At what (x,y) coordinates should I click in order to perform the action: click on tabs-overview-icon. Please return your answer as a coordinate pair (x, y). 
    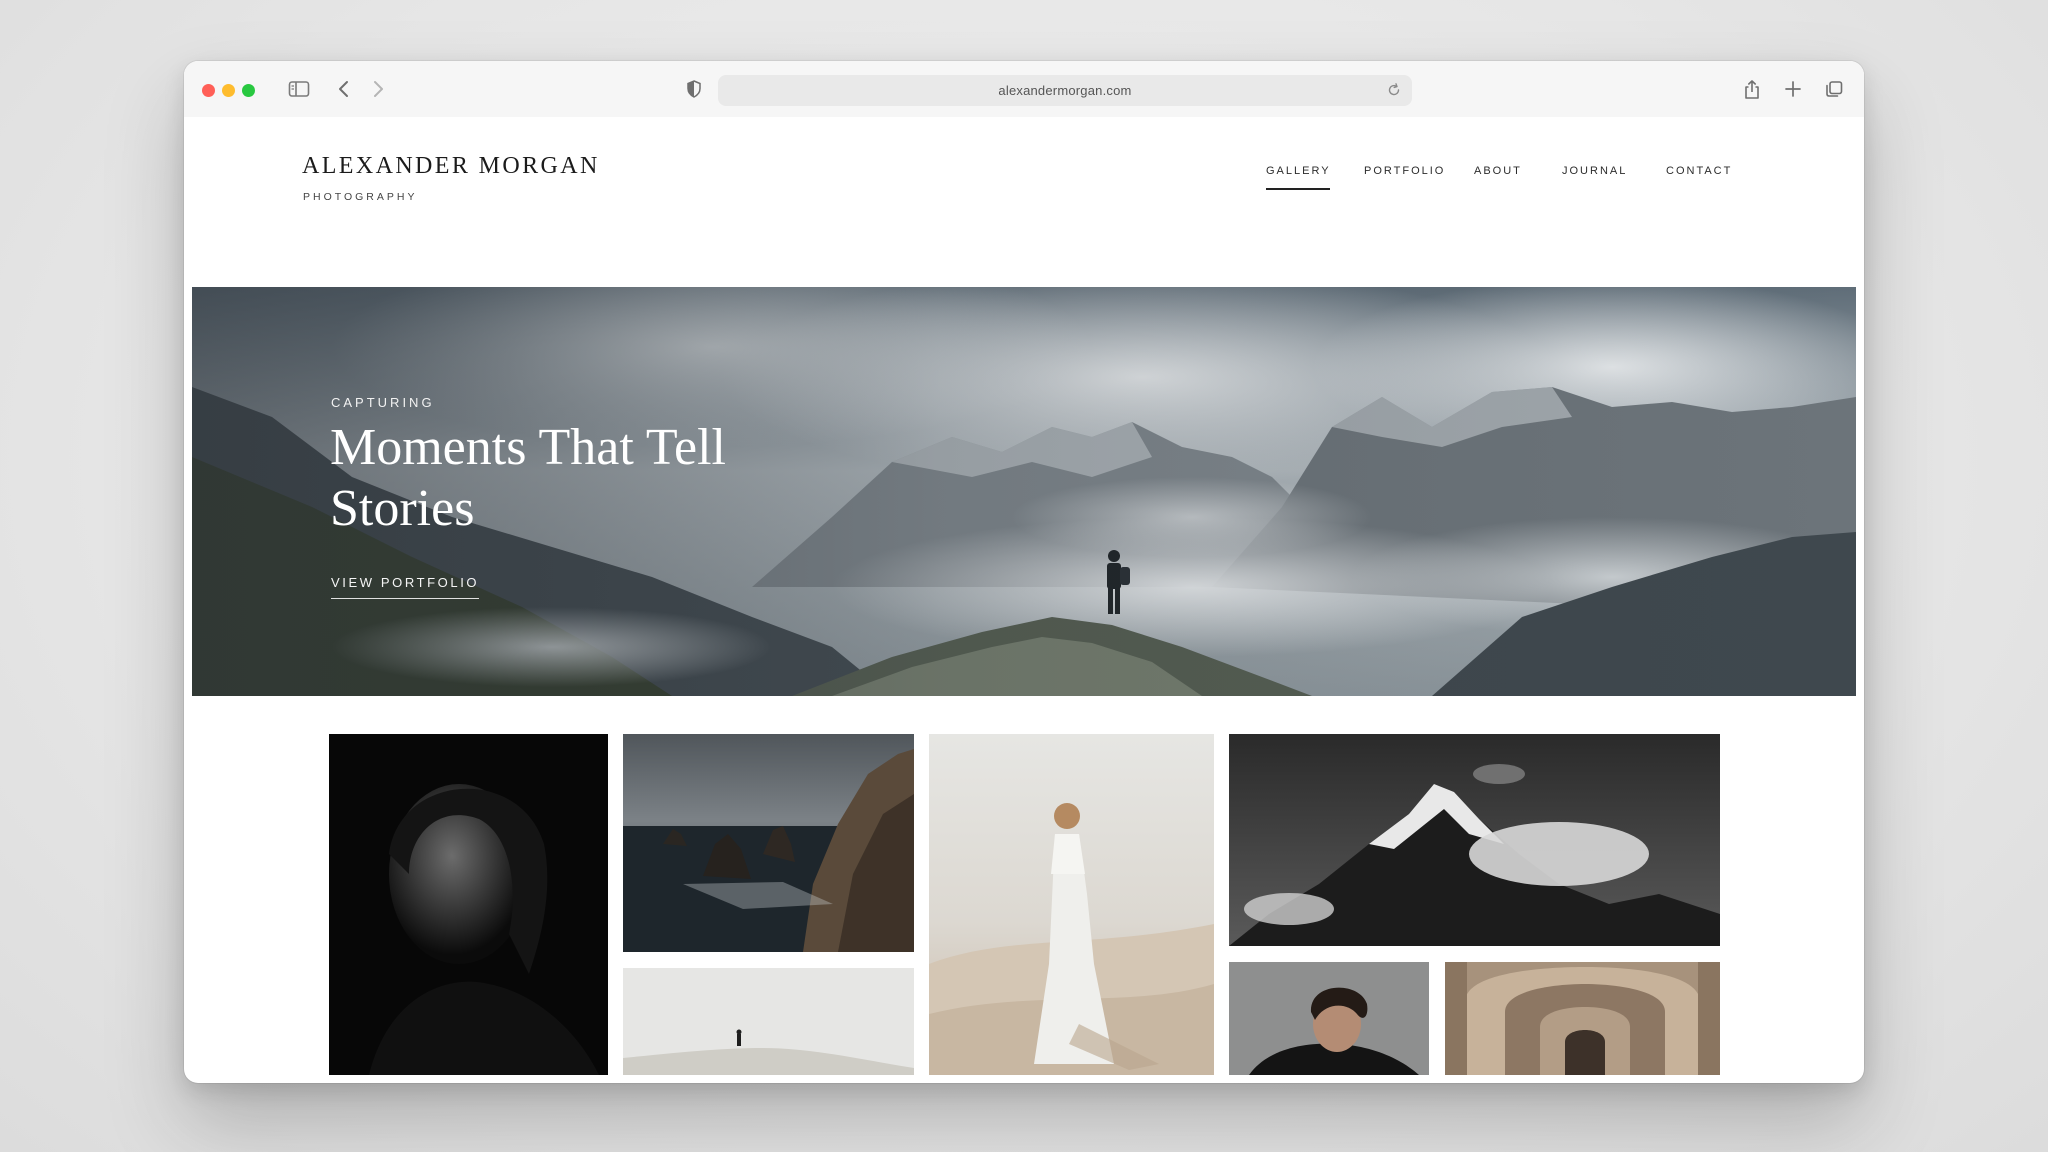
    Looking at the image, I should click on (1836, 90).